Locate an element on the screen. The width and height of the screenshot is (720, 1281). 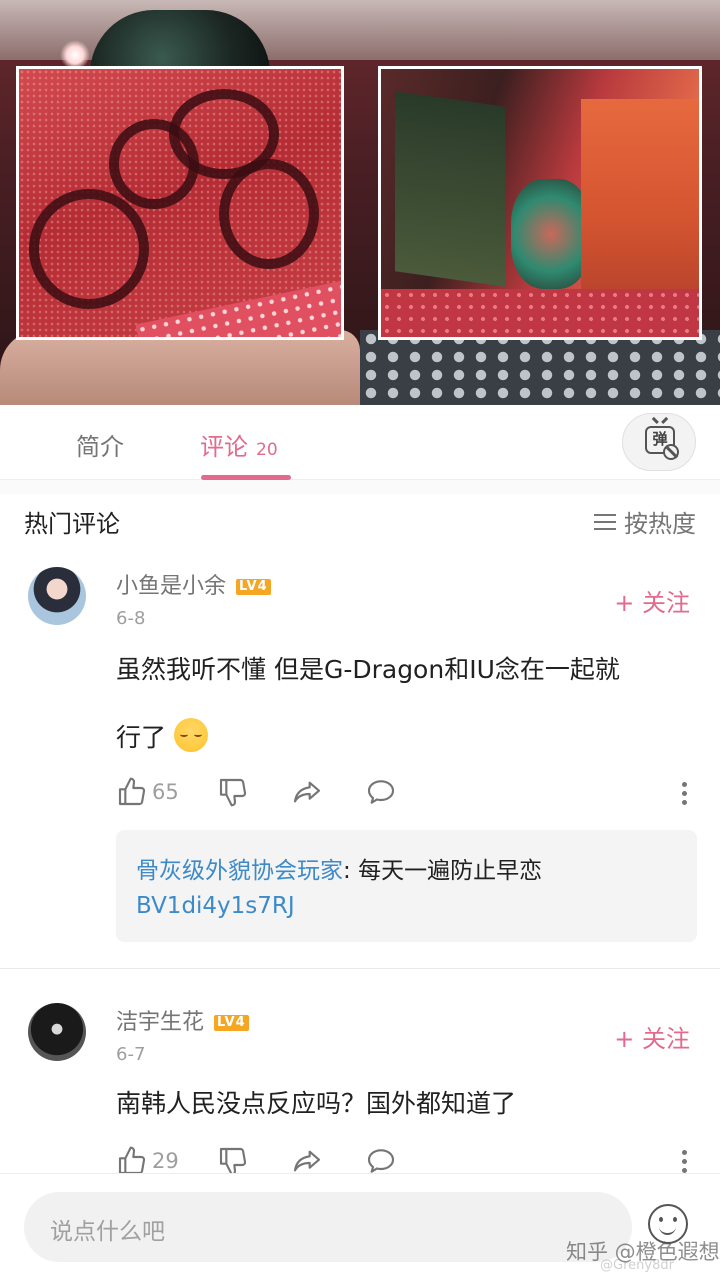
reply-username: 骨灰级外貌协会玩家 is located at coordinates (239, 871).